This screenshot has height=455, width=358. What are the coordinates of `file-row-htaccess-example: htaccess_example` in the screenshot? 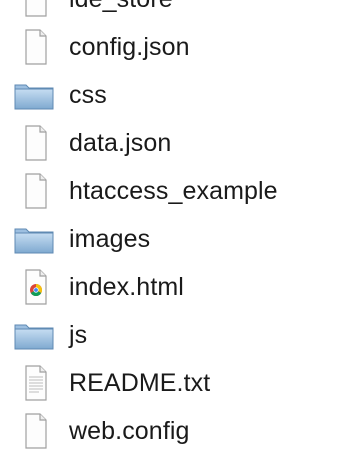 It's located at (179, 191).